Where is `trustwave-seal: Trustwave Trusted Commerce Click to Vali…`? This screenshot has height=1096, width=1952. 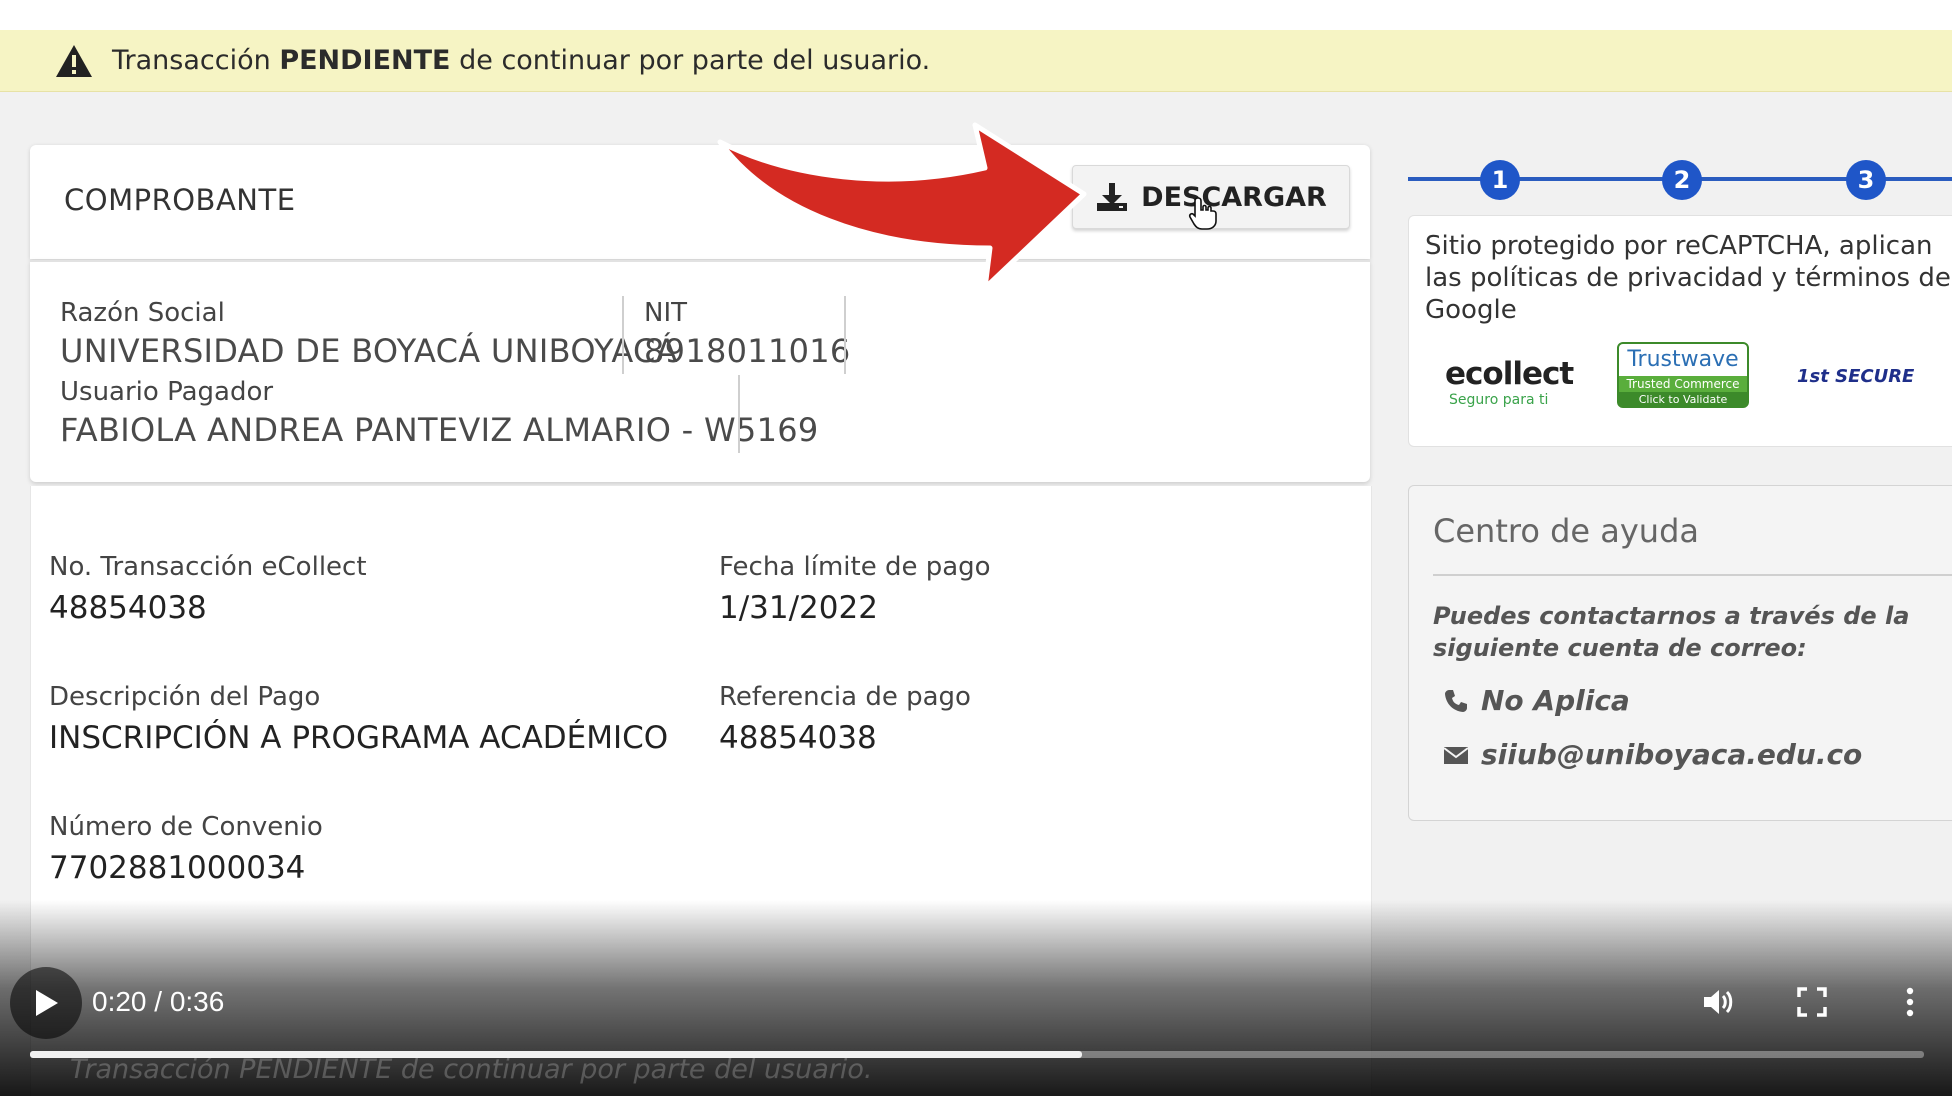 trustwave-seal: Trustwave Trusted Commerce Click to Vali… is located at coordinates (1683, 375).